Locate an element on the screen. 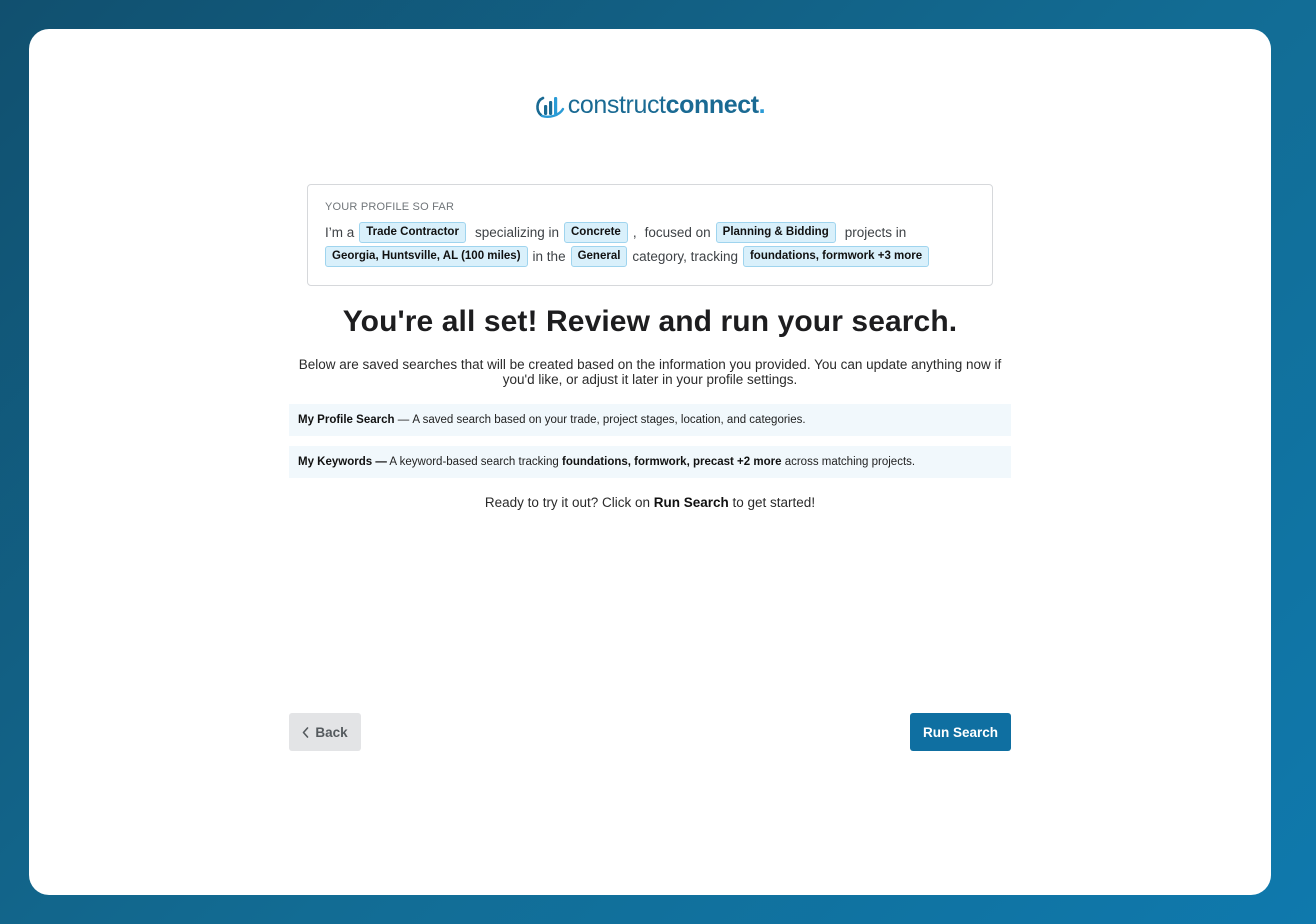 The image size is (1316, 924). saved-search-keywords: foundations, formwork, precast +2 more is located at coordinates (671, 462).